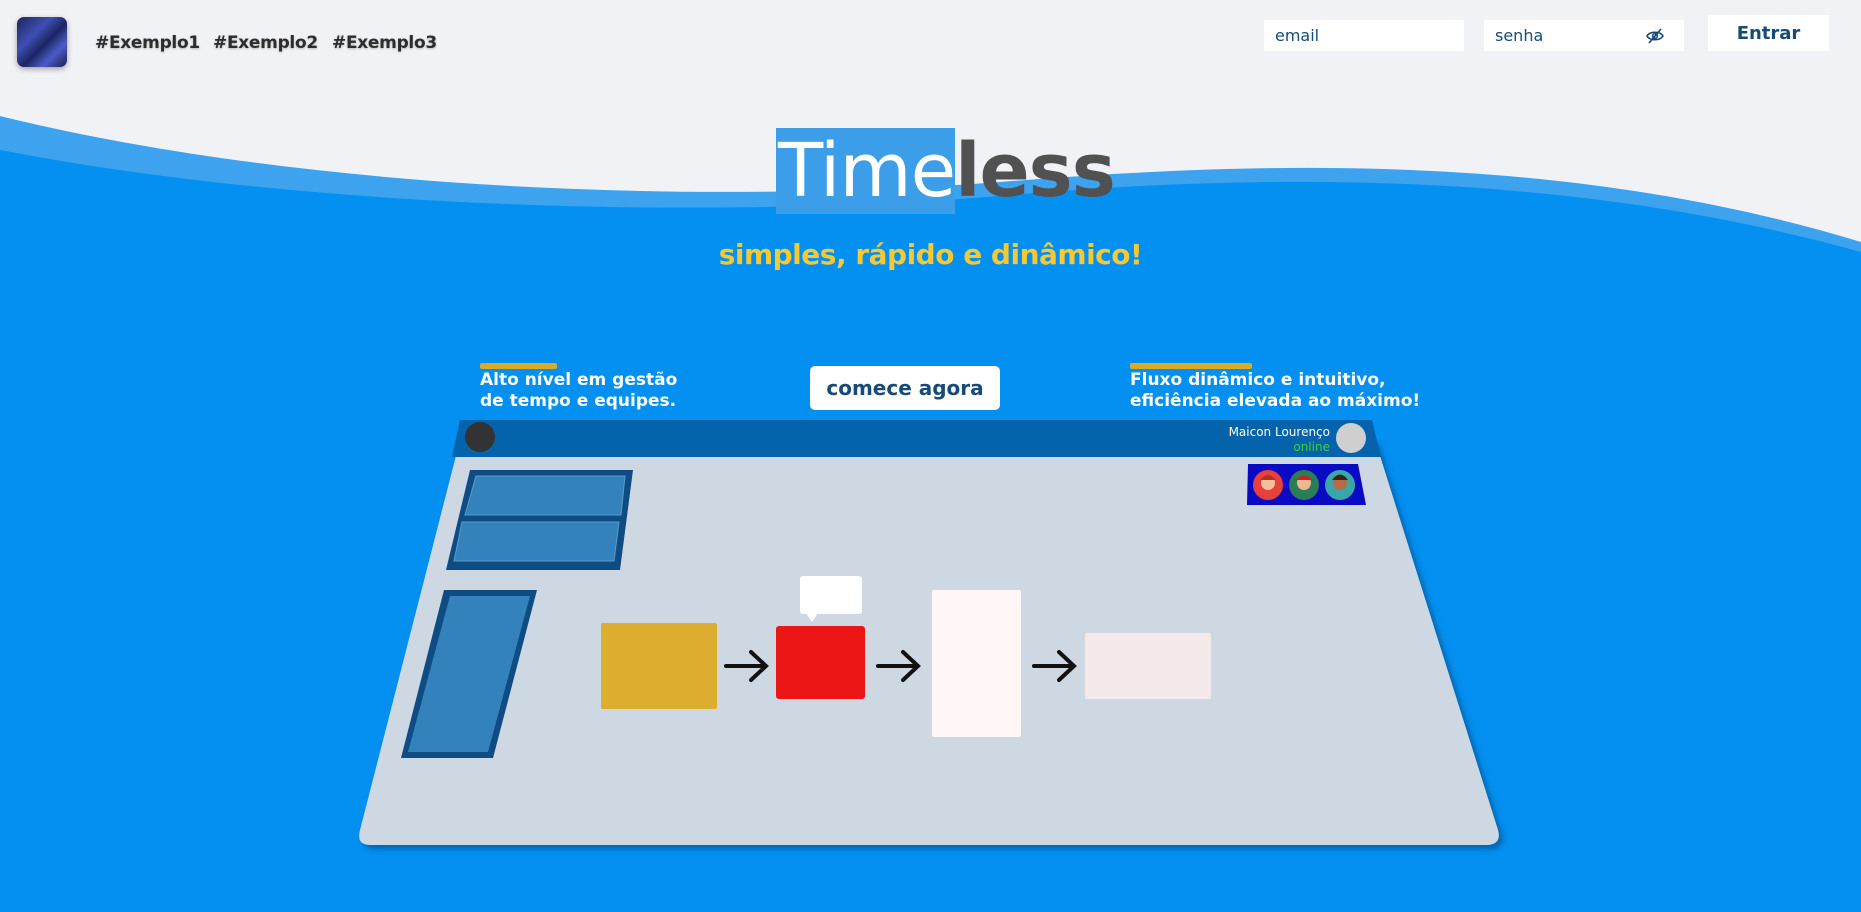 The image size is (1861, 912). What do you see at coordinates (659, 666) in the screenshot?
I see `yellow-card` at bounding box center [659, 666].